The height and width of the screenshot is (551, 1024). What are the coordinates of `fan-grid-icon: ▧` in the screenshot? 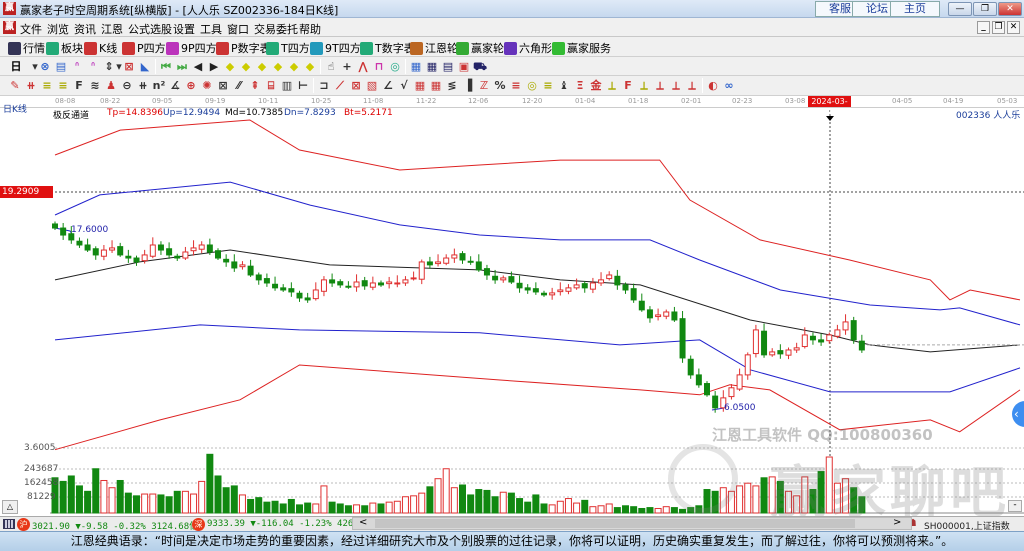 It's located at (372, 85).